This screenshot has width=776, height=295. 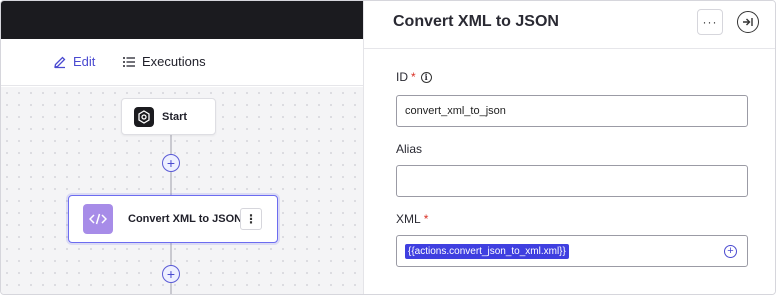 I want to click on convert-node-label: Convert XML to JSON, so click(x=185, y=219).